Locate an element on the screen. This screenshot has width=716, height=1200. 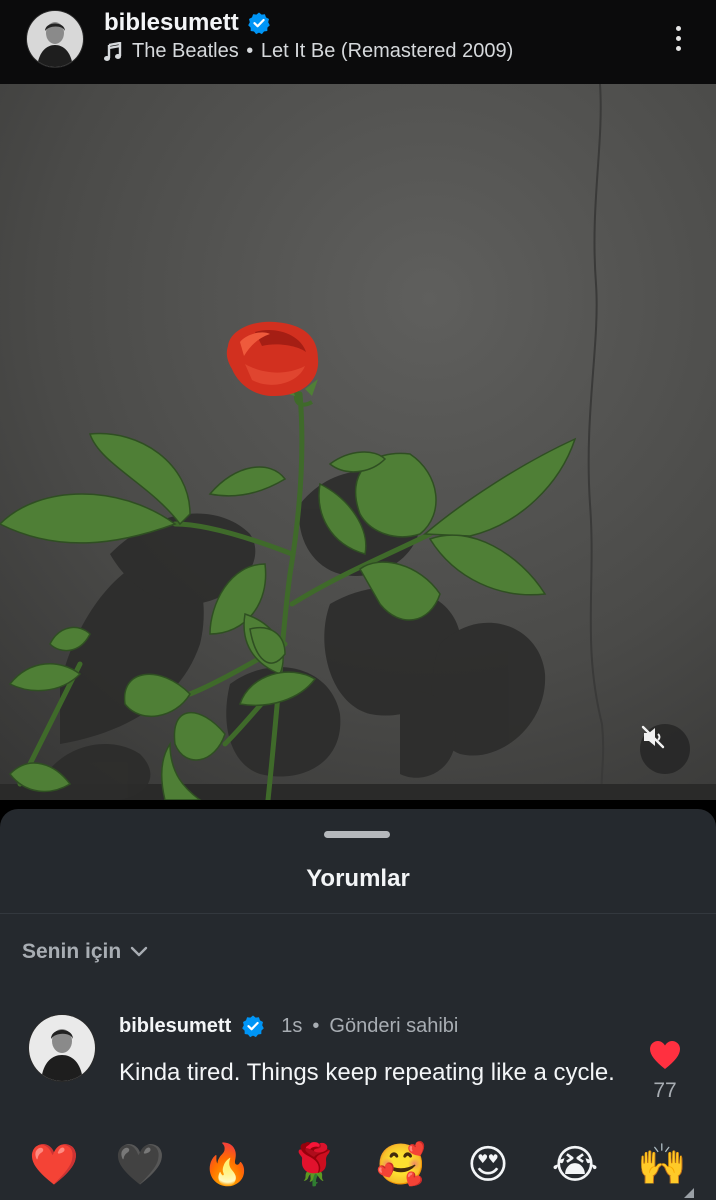
music-title: Let It Be (Remastered 2009) is located at coordinates (387, 51).